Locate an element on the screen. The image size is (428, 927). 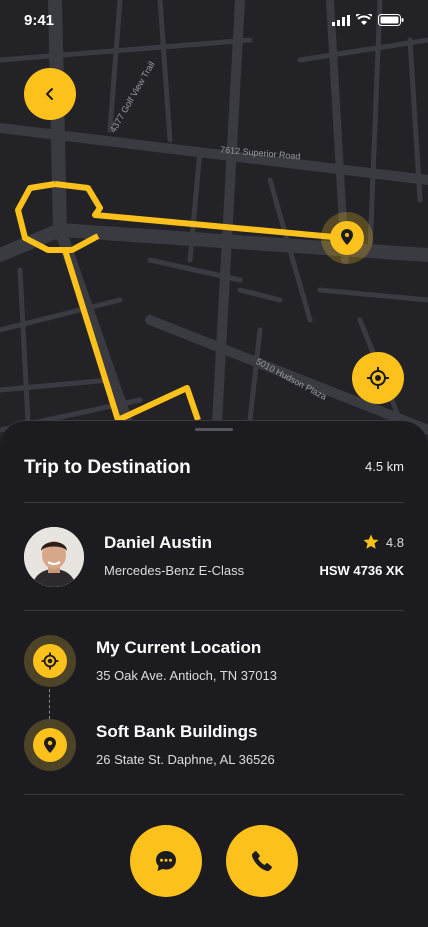
recenter-button is located at coordinates (378, 378).